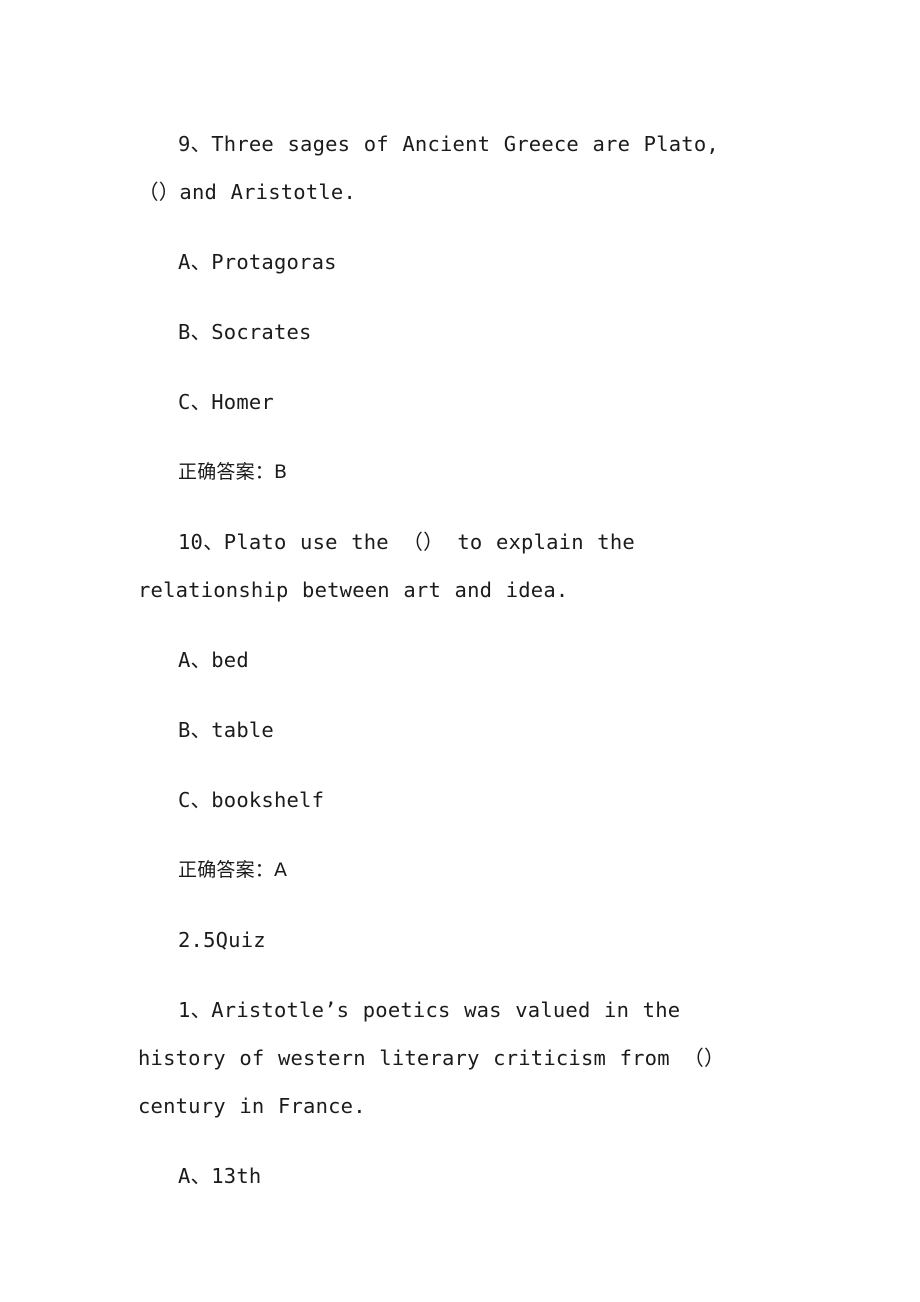  What do you see at coordinates (233, 472) in the screenshot?
I see `question-9-answer: 正确答案：B` at bounding box center [233, 472].